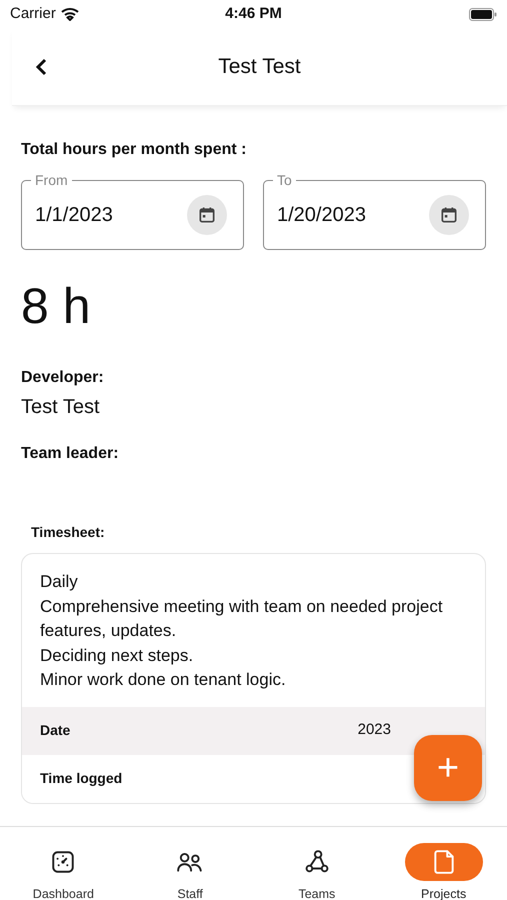 The image size is (507, 900). Describe the element at coordinates (68, 532) in the screenshot. I see `timesheet-label: Timesheet:` at that location.